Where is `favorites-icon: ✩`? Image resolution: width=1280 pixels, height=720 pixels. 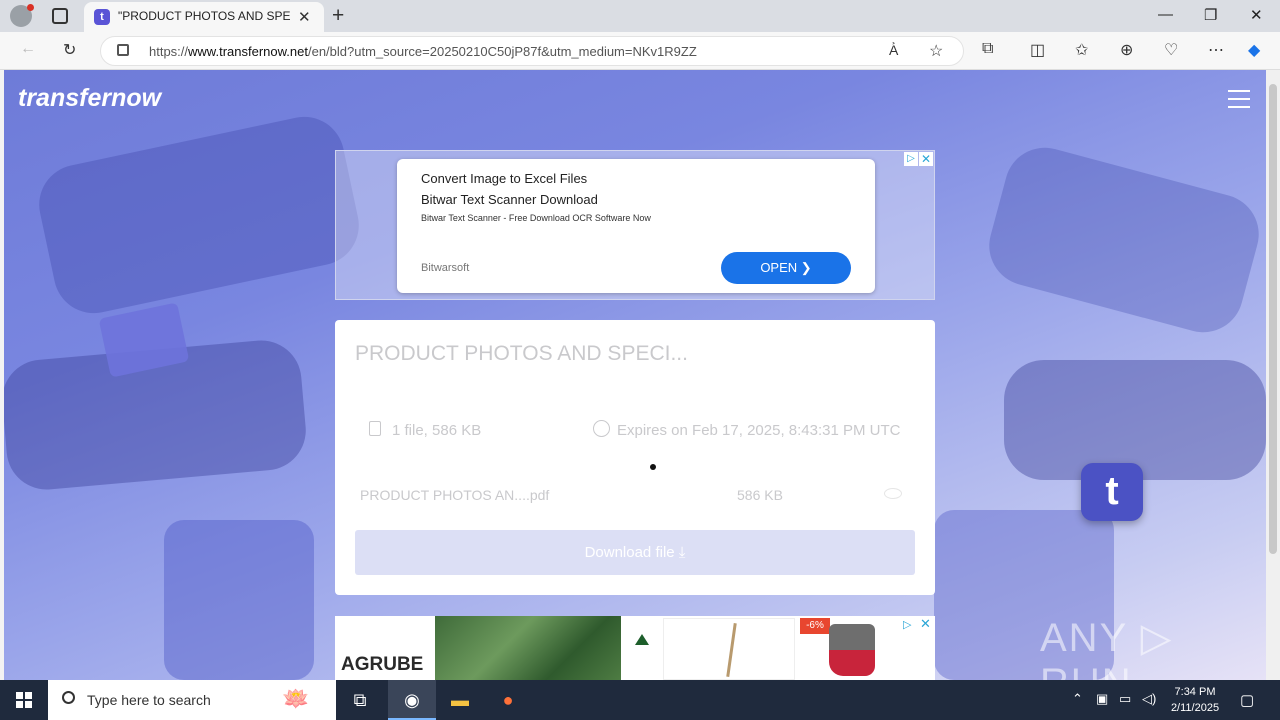 favorites-icon: ✩ is located at coordinates (1081, 50).